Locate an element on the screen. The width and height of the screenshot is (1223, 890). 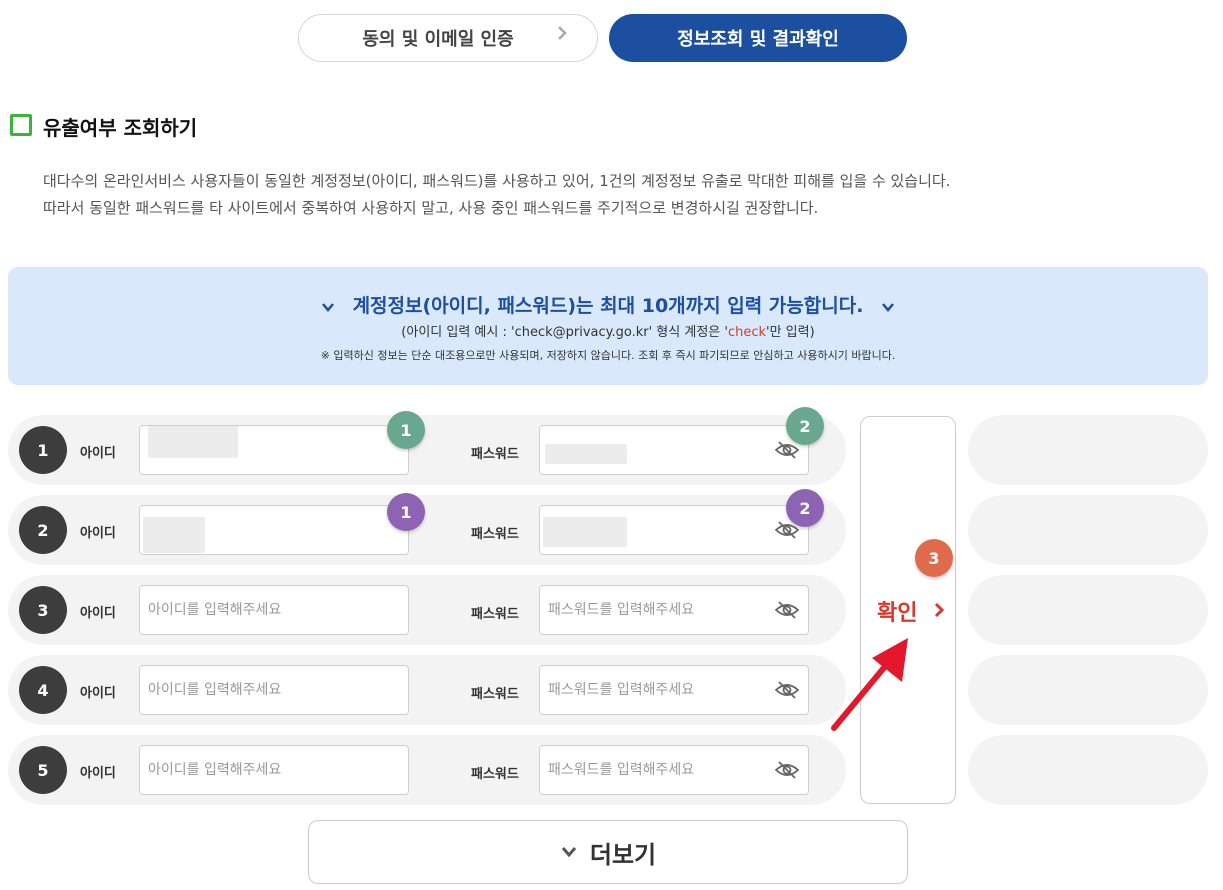
banner-title: 계정정보(아이디, 패스워드)는 최대 10개까지 입력 가능합니다. is located at coordinates (608, 306).